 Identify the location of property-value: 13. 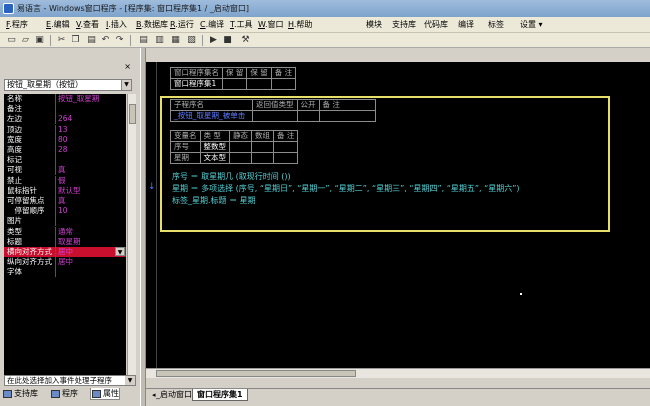
(63, 130).